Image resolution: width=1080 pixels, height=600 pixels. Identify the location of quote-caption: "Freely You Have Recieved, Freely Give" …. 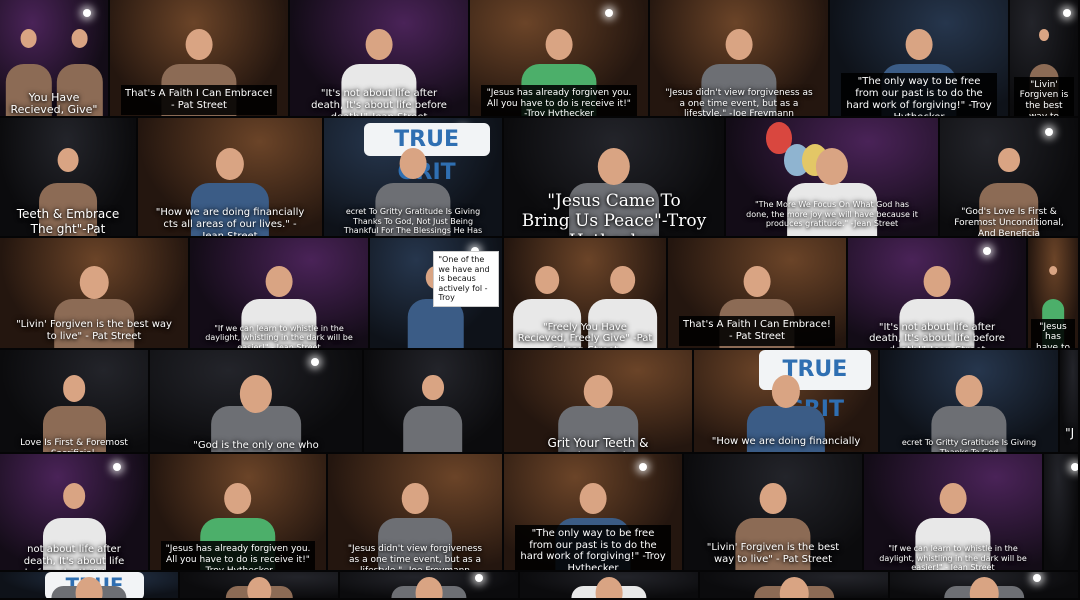
(585, 334).